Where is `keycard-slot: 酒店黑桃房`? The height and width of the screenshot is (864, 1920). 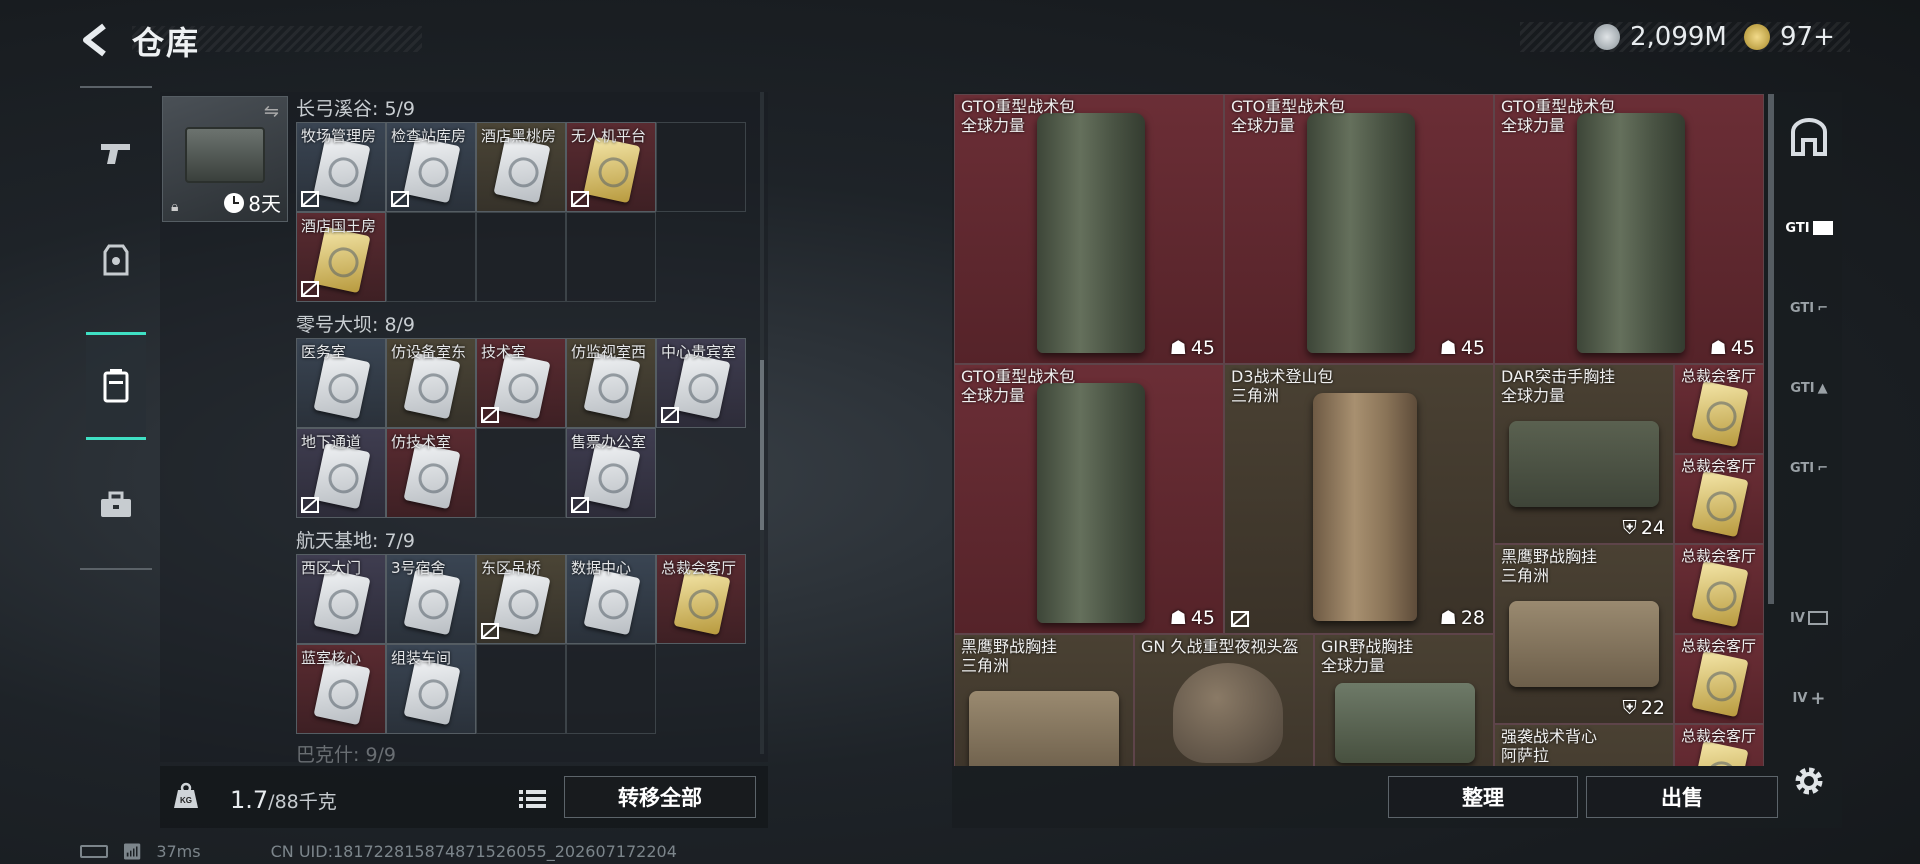
keycard-slot: 酒店黑桃房 is located at coordinates (521, 167).